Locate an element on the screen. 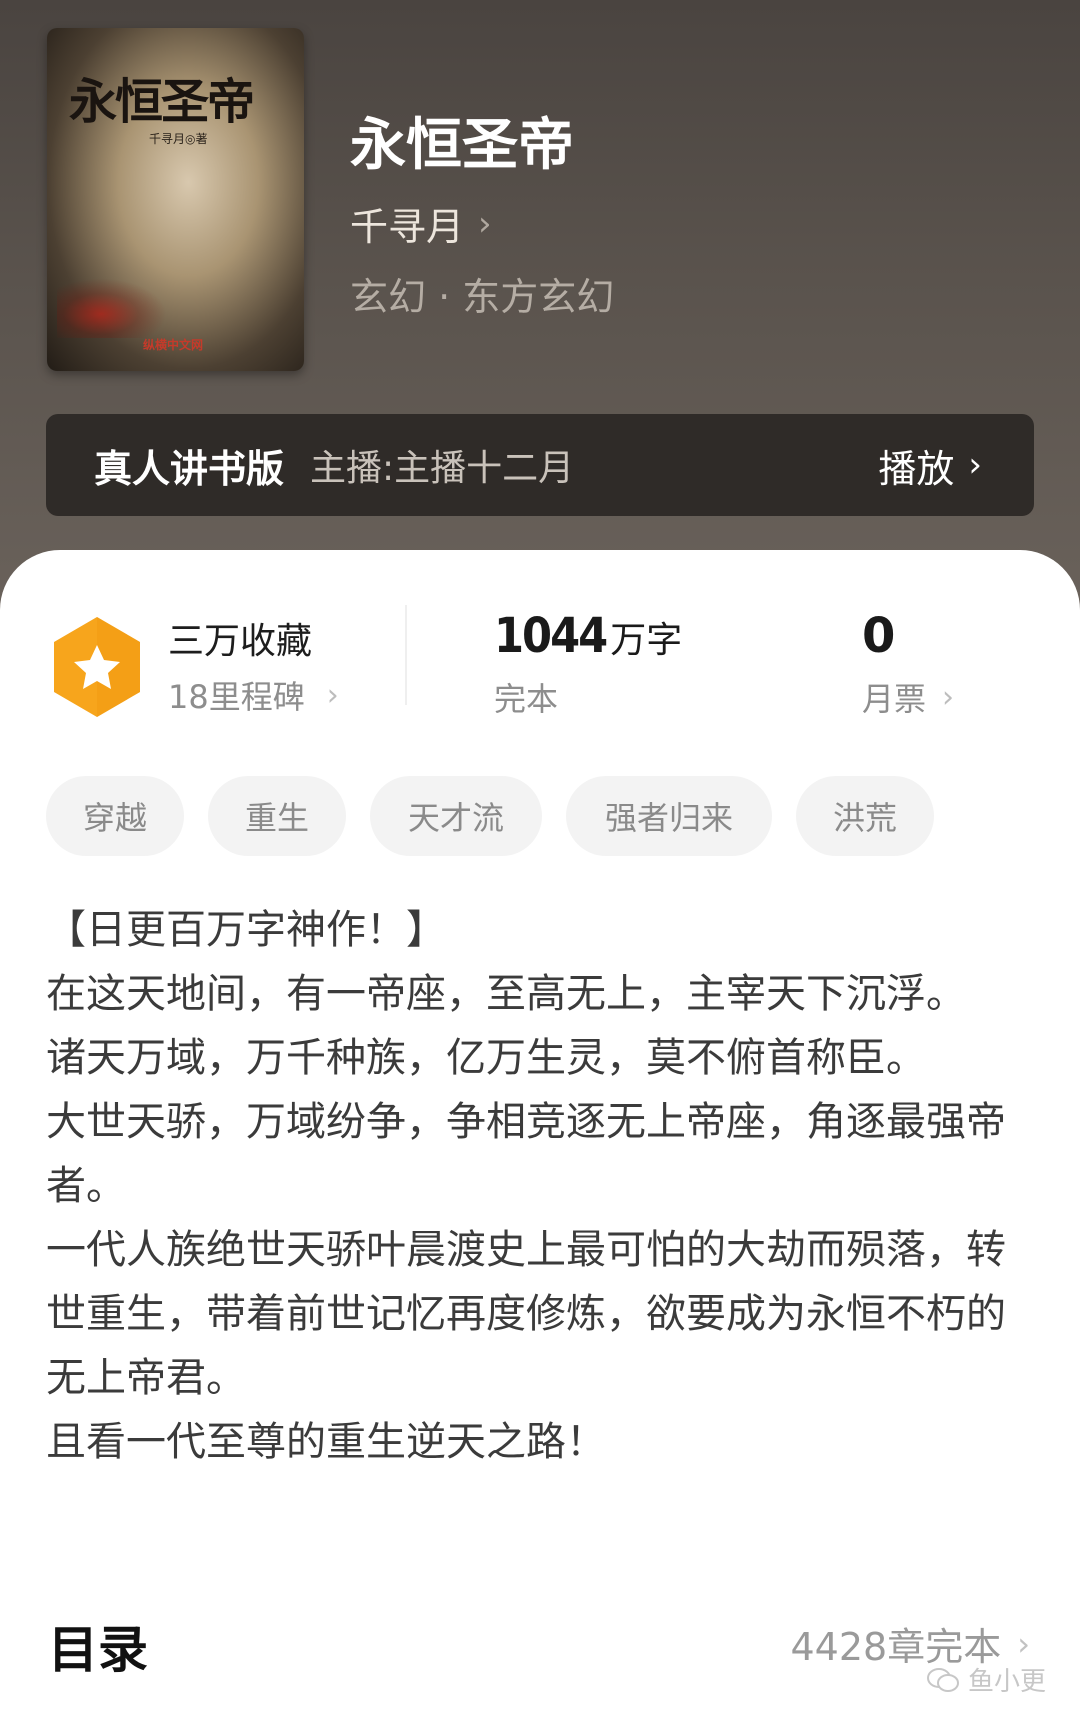 The image size is (1080, 1720). wechat-icon is located at coordinates (942, 1679).